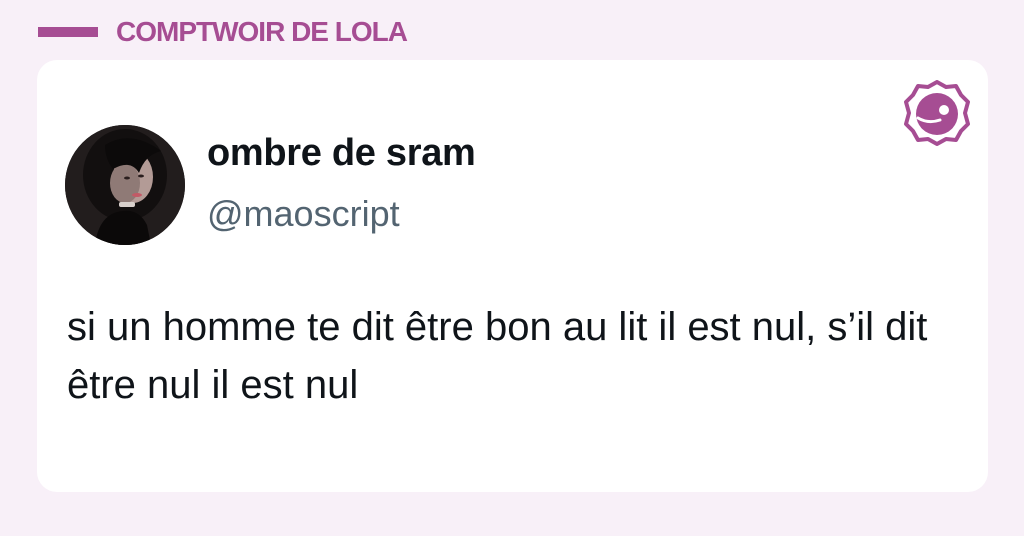  I want to click on avatar, so click(125, 185).